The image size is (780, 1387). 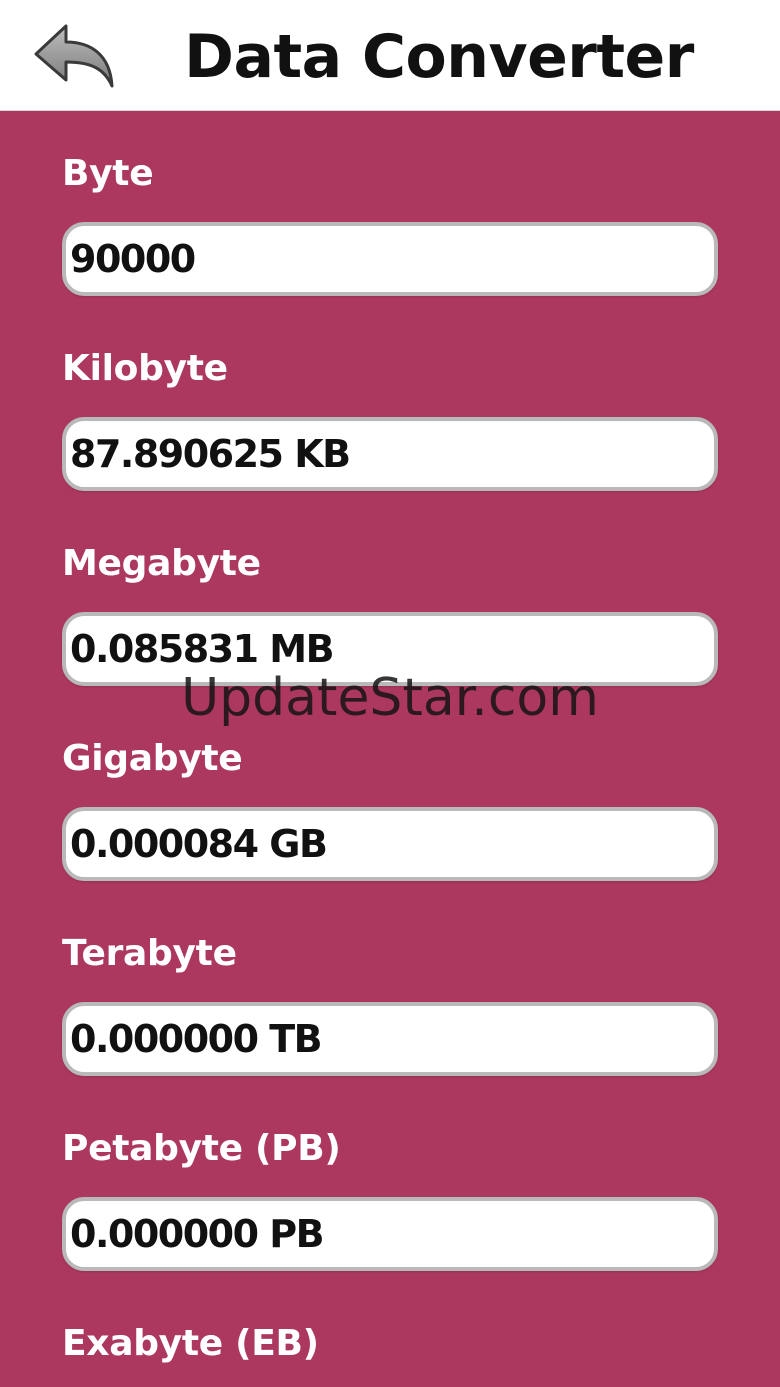 What do you see at coordinates (439, 57) in the screenshot?
I see `page-title: Data Converter` at bounding box center [439, 57].